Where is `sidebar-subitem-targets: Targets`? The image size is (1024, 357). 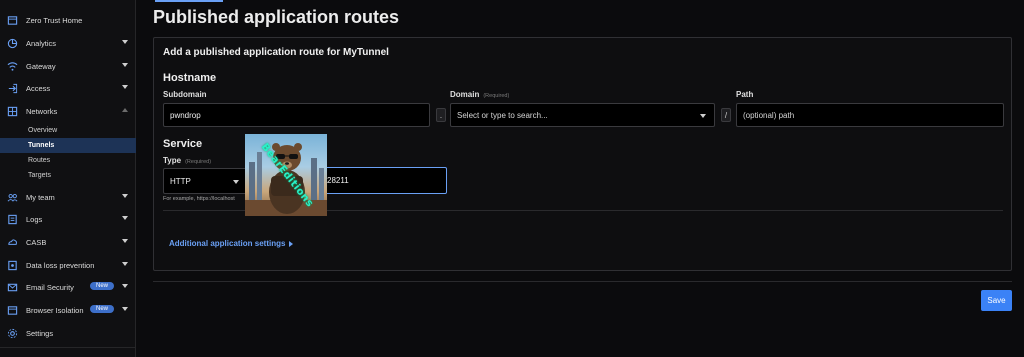
sidebar-subitem-targets: Targets is located at coordinates (68, 175).